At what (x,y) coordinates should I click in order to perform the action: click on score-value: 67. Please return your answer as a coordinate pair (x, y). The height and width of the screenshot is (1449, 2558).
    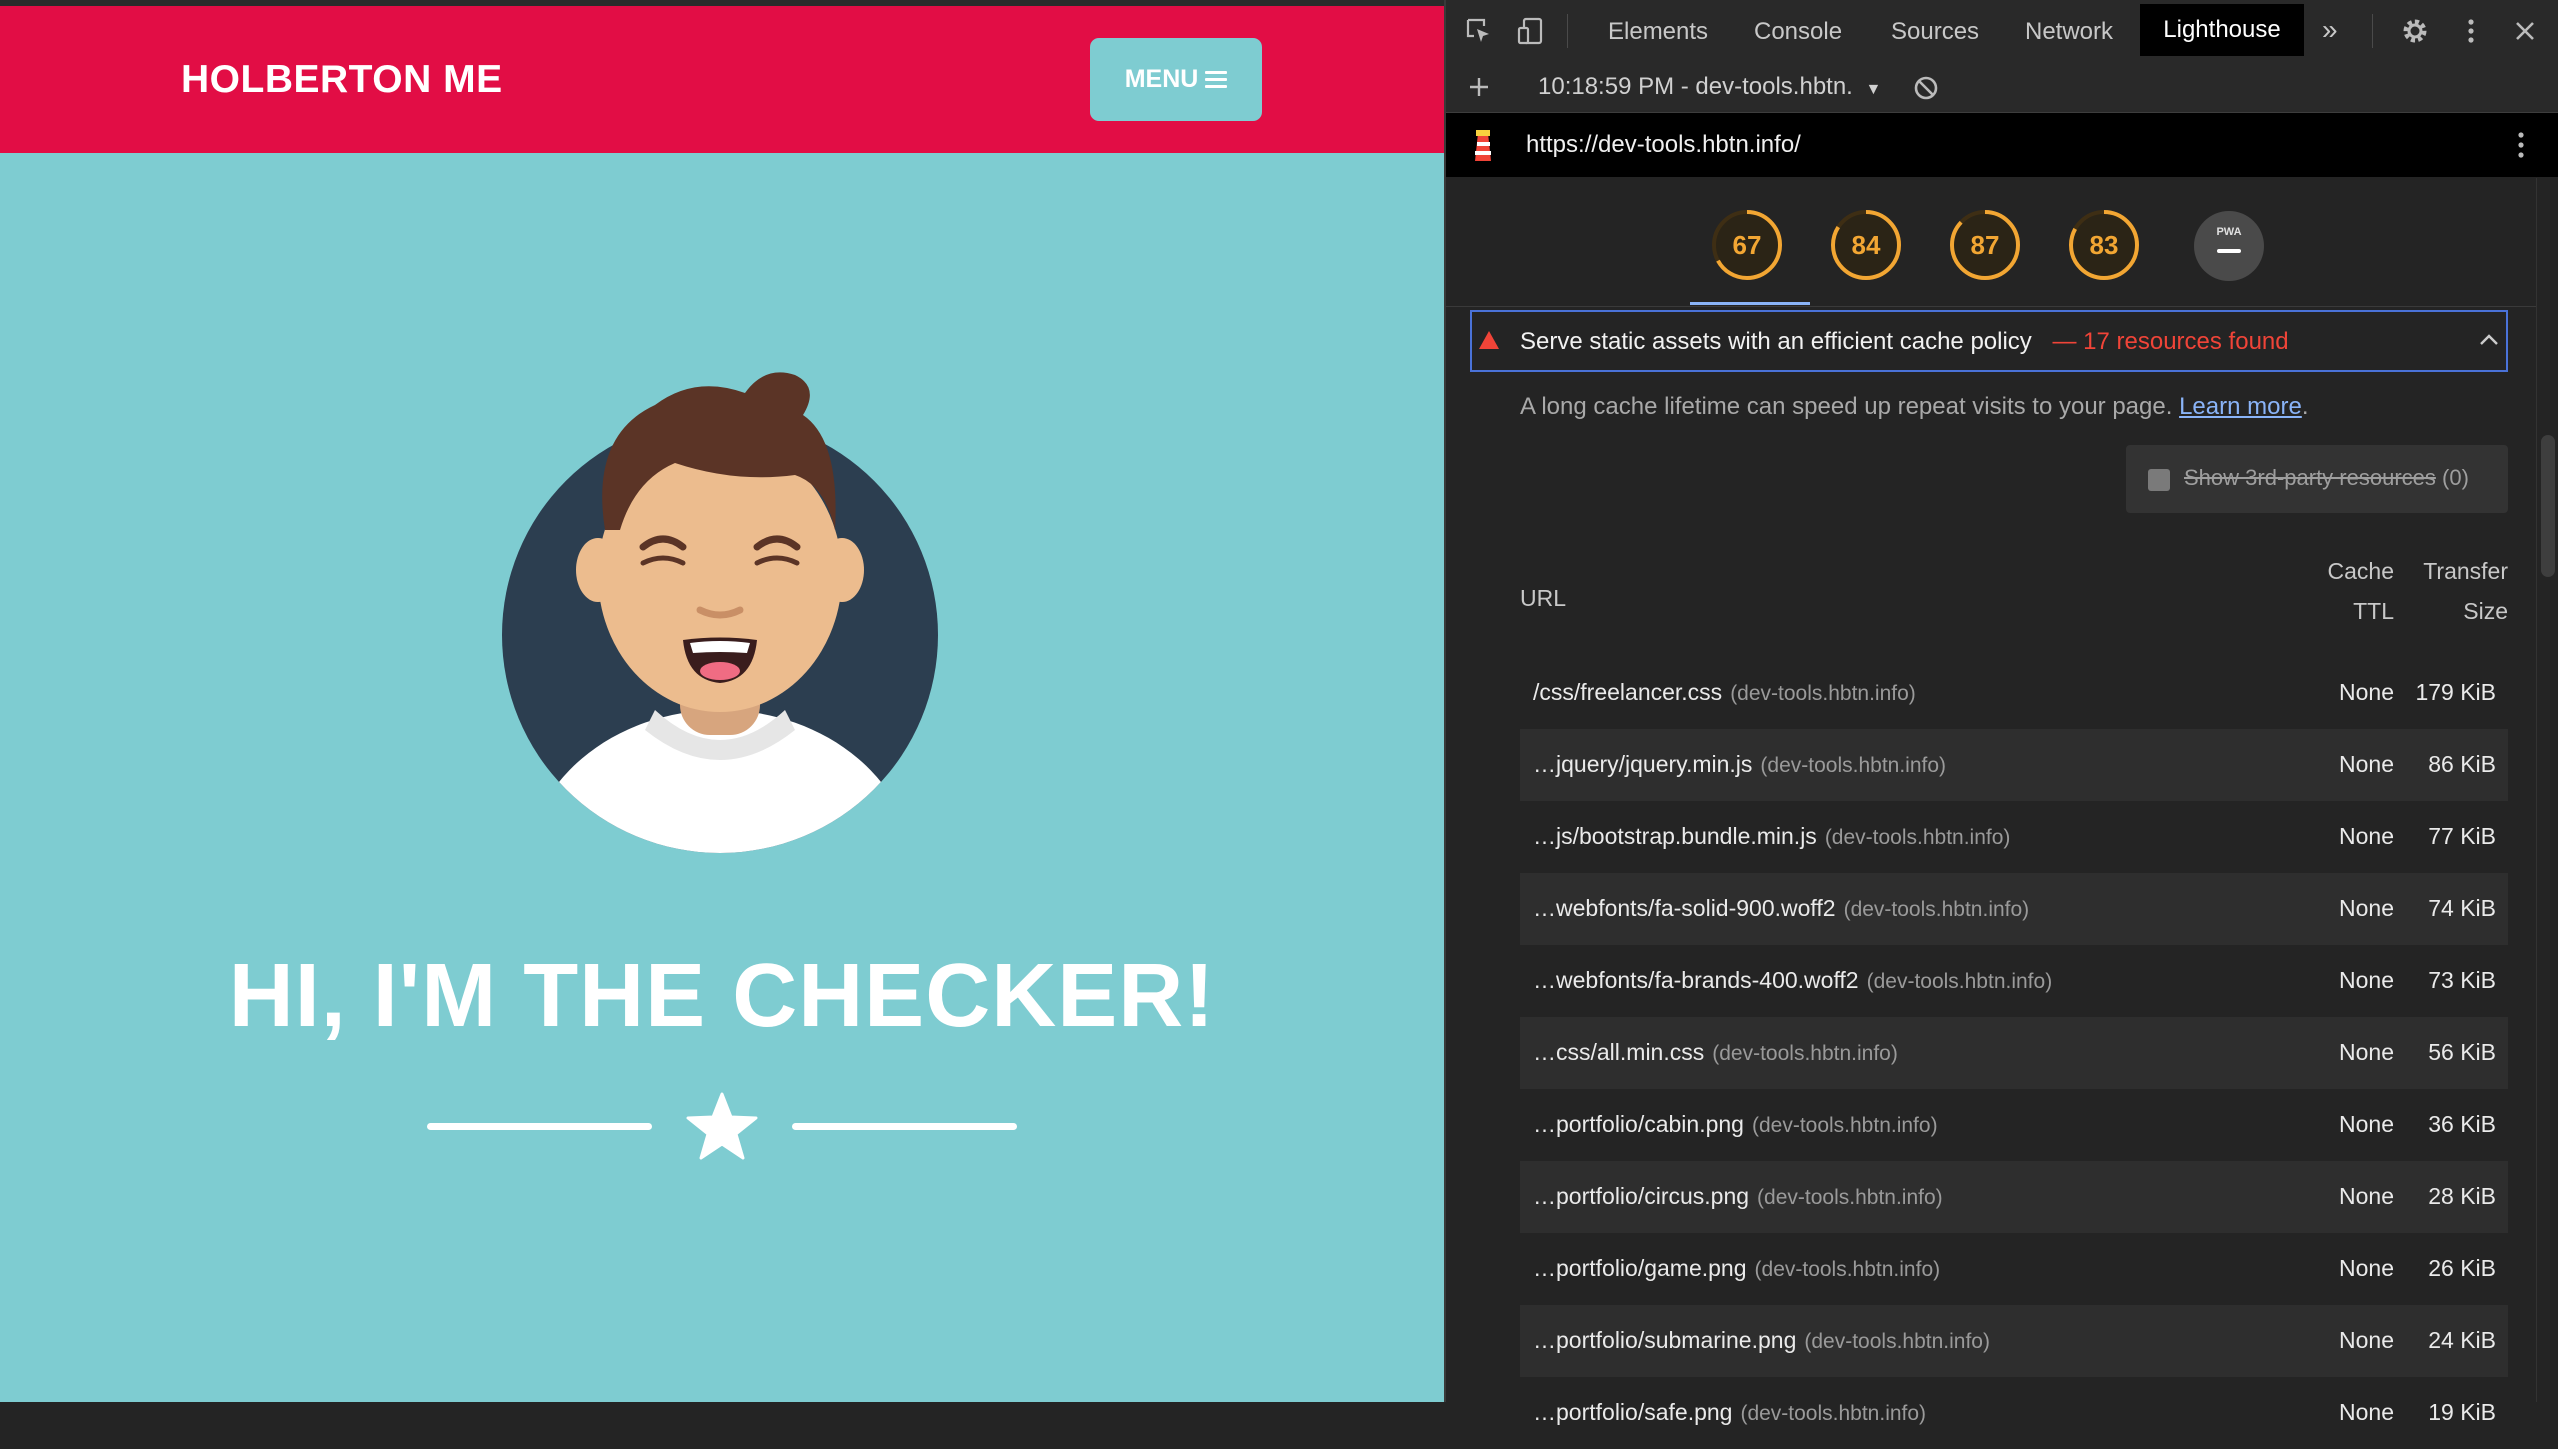
    Looking at the image, I should click on (1747, 244).